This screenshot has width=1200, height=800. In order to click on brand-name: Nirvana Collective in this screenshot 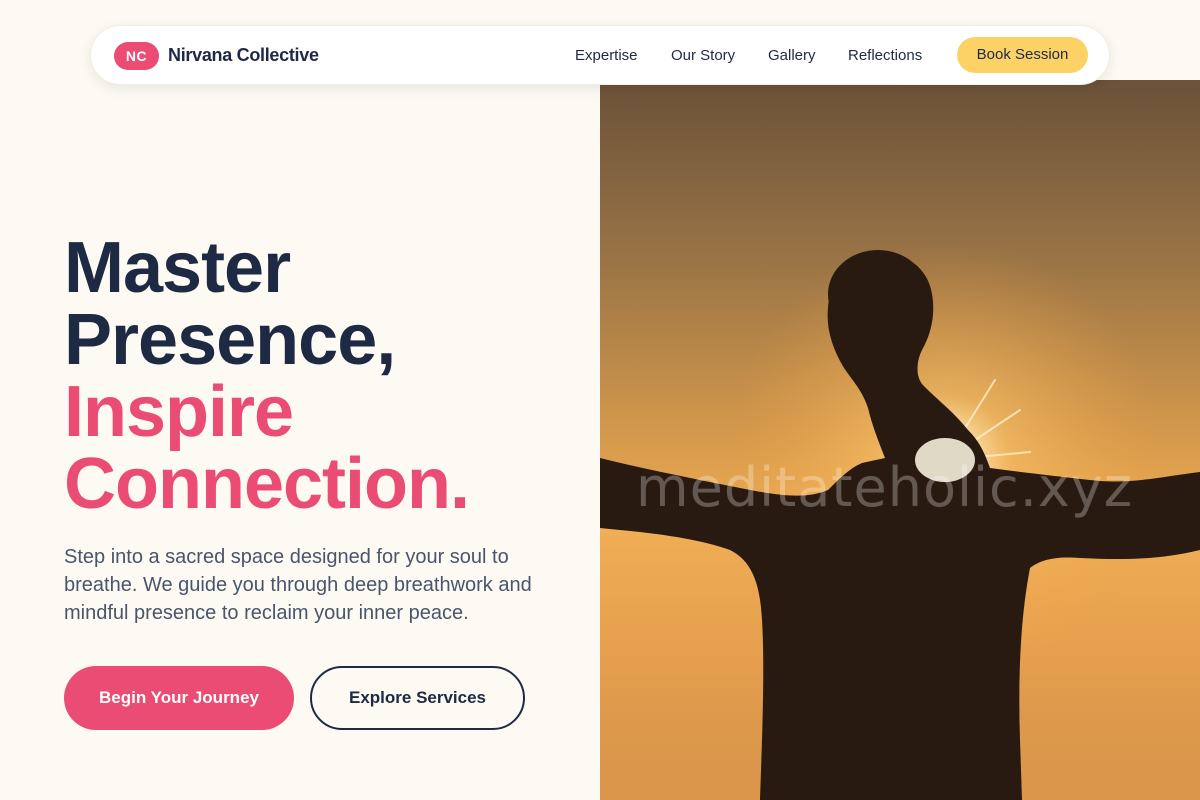, I will do `click(243, 55)`.